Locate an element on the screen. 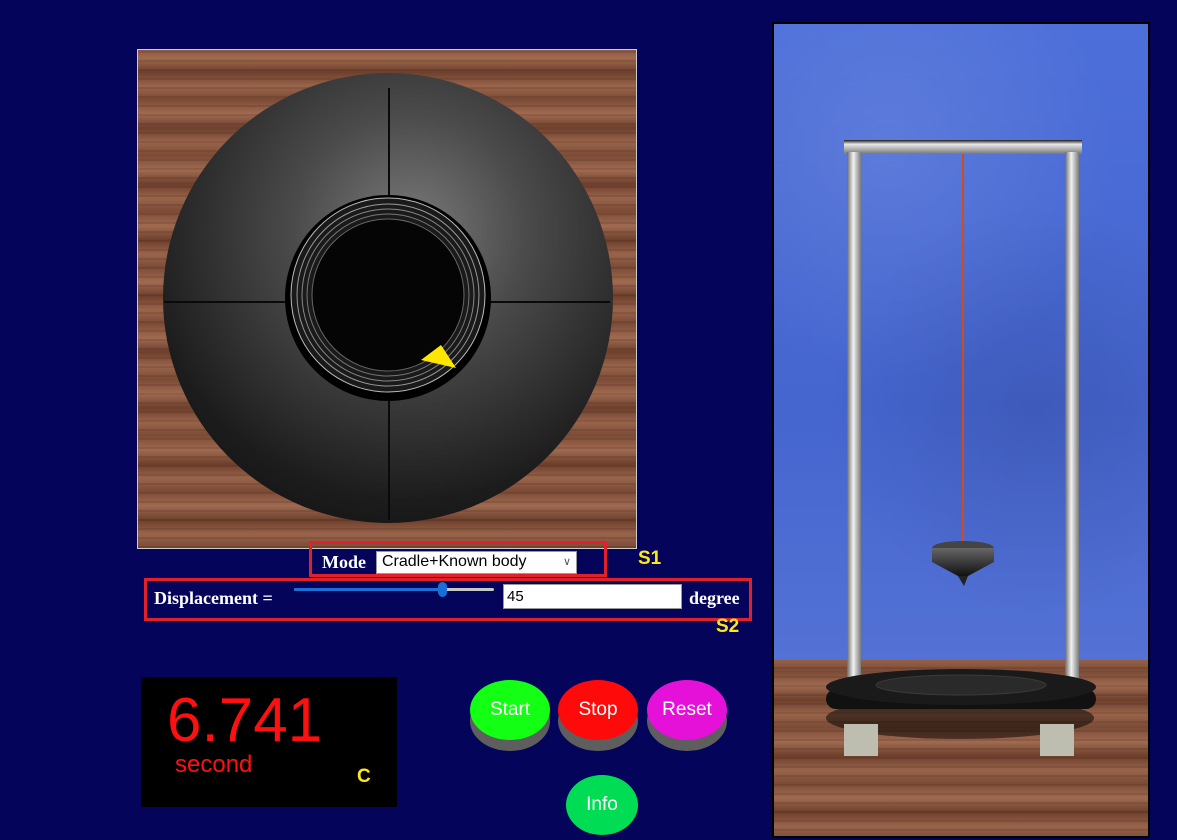  reset-button: Reset is located at coordinates (687, 710).